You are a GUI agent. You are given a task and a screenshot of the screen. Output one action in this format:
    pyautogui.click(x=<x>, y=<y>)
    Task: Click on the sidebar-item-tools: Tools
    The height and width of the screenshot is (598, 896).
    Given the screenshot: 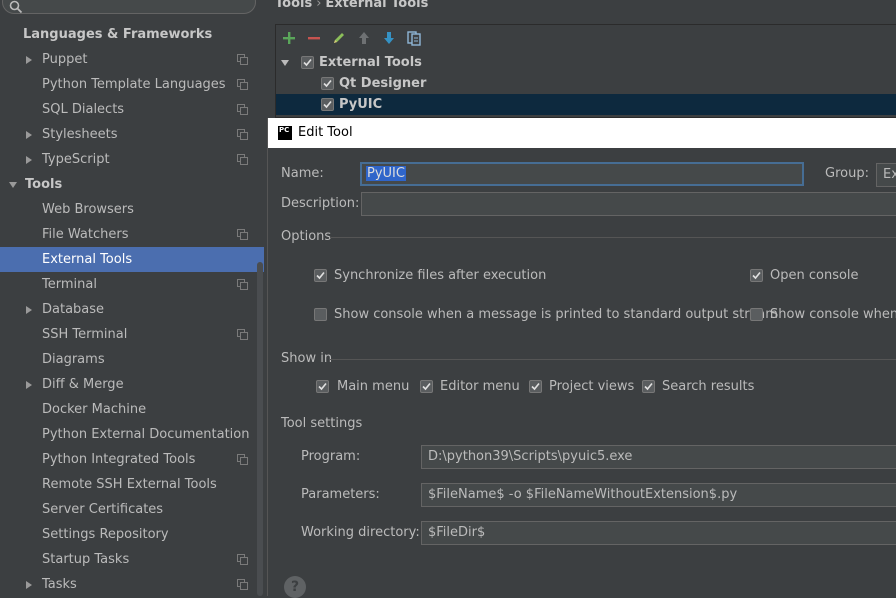 What is the action you would take?
    pyautogui.click(x=132, y=184)
    